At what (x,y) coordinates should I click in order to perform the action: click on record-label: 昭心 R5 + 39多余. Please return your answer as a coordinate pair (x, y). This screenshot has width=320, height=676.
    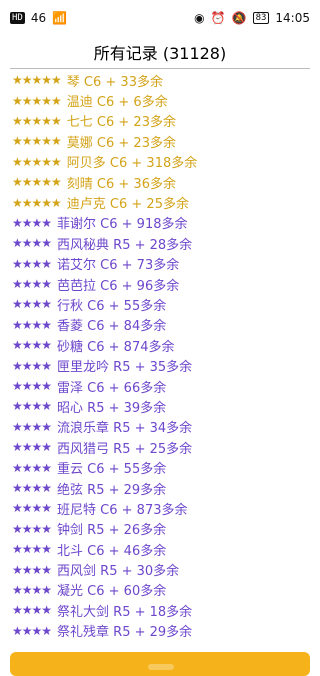
    Looking at the image, I should click on (112, 408).